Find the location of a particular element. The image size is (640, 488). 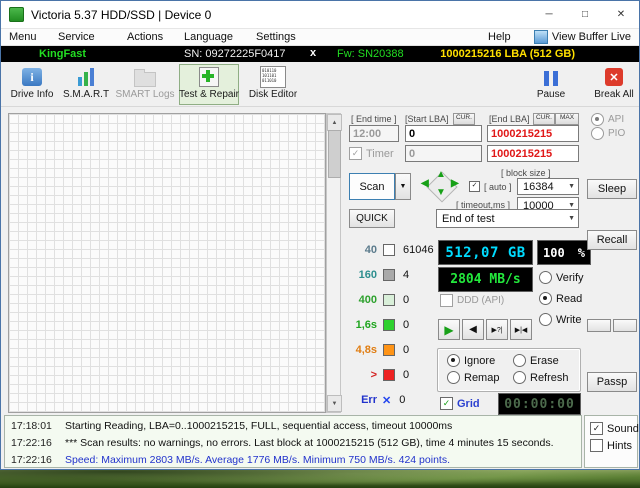

menu-item-service: Service is located at coordinates (76, 37).